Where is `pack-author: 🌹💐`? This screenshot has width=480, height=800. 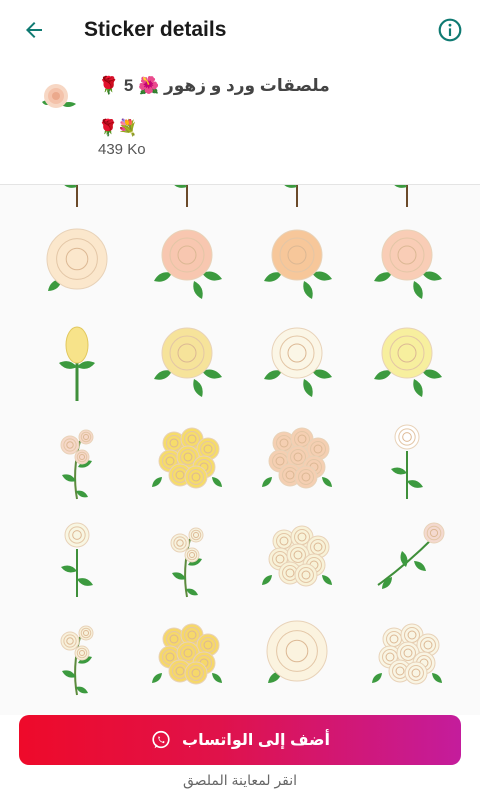
pack-author: 🌹💐 is located at coordinates (118, 128).